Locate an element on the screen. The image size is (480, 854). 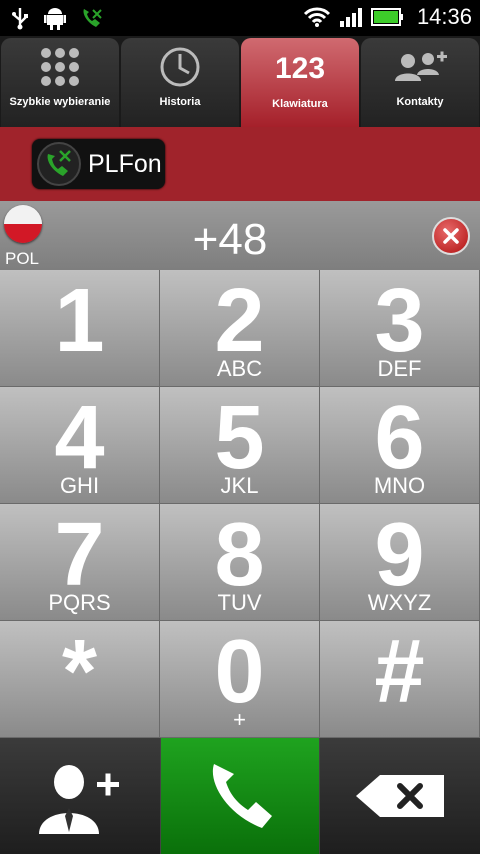
key-0: 0 + is located at coordinates (240, 679).